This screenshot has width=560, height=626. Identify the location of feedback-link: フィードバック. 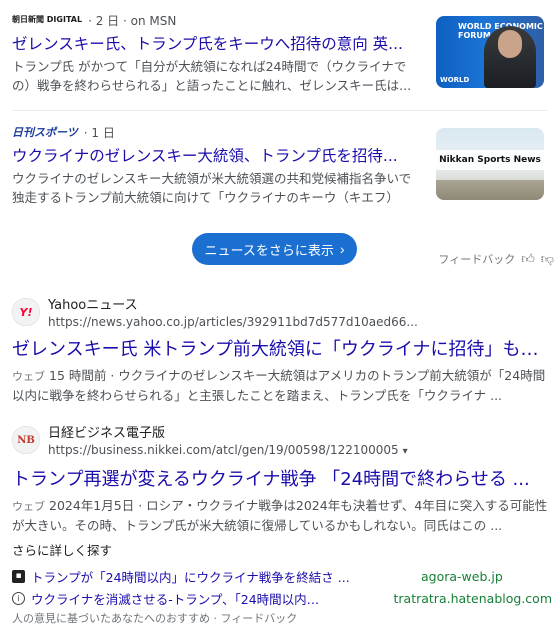
(476, 259).